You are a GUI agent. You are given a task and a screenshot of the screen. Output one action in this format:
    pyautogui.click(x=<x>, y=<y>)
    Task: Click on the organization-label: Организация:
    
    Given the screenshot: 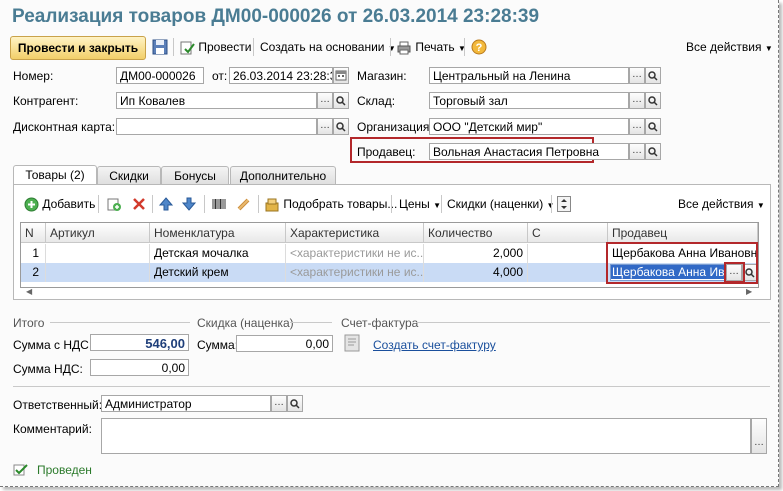 What is the action you would take?
    pyautogui.click(x=395, y=127)
    